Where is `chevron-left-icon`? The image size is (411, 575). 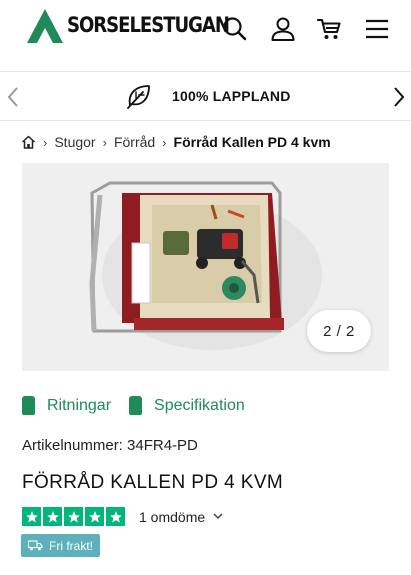 chevron-left-icon is located at coordinates (12, 97).